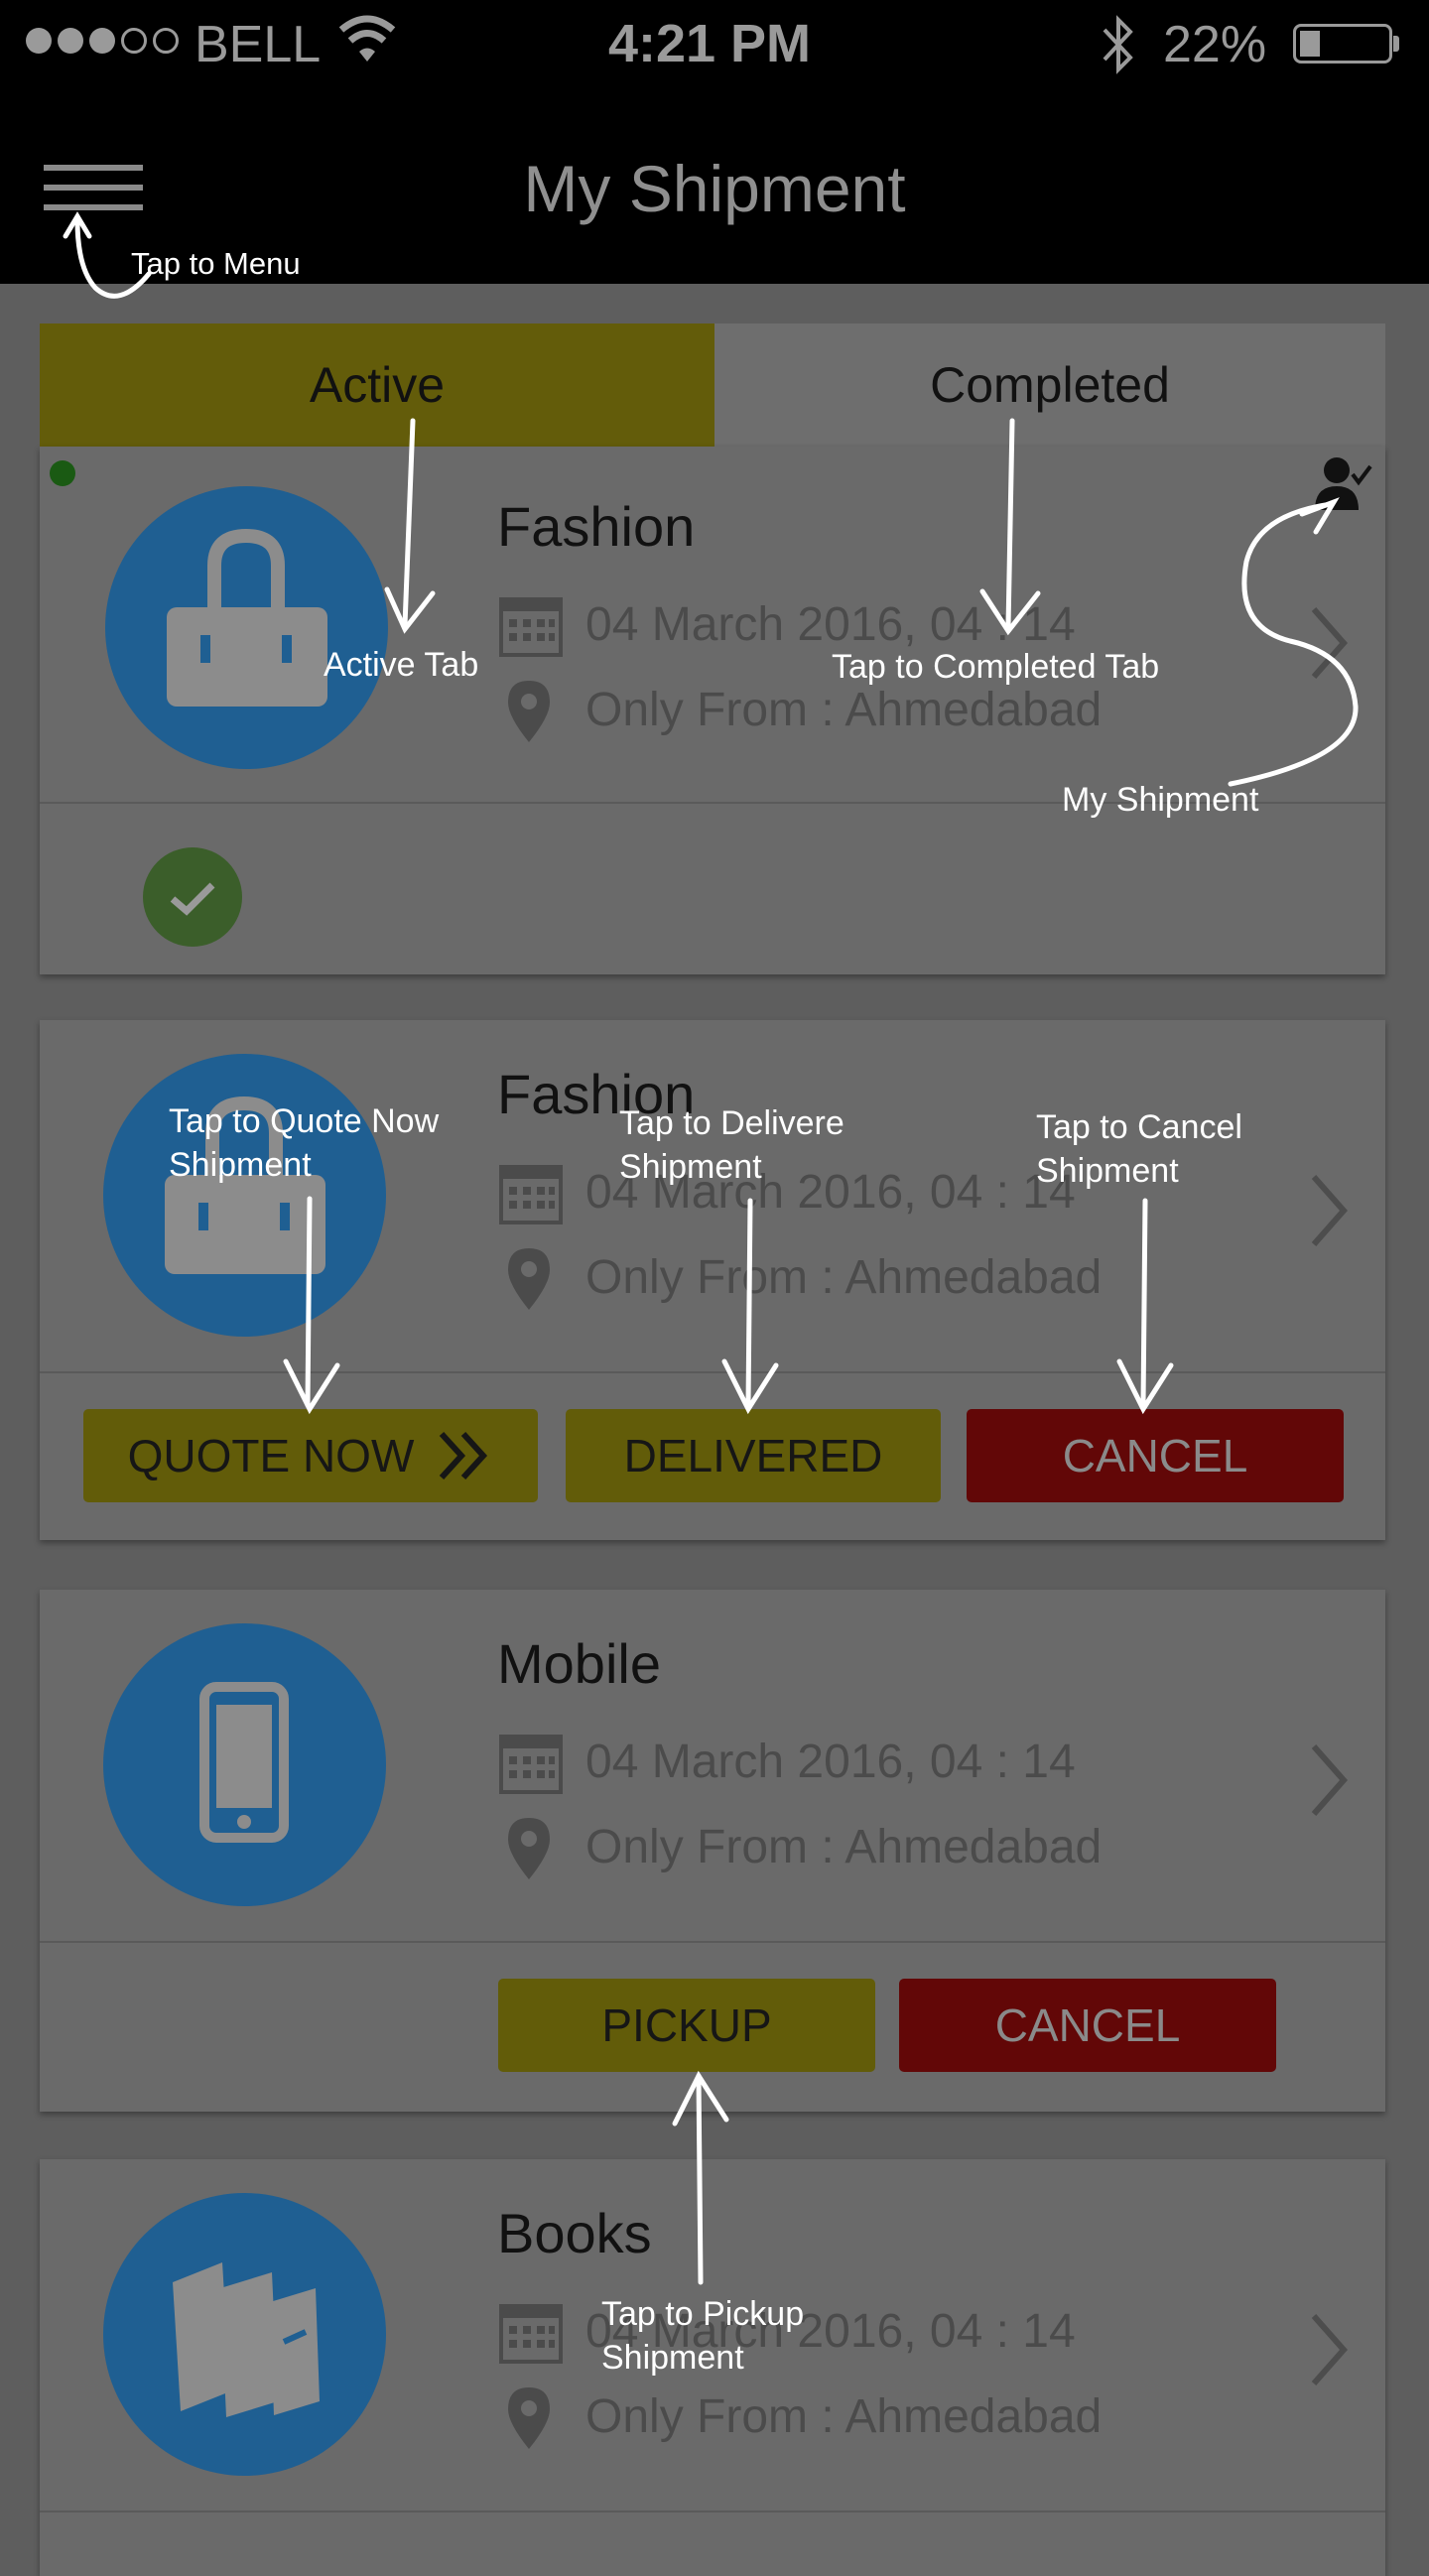 The width and height of the screenshot is (1429, 2576). What do you see at coordinates (401, 665) in the screenshot?
I see `annotation-active-tab: Active Tab` at bounding box center [401, 665].